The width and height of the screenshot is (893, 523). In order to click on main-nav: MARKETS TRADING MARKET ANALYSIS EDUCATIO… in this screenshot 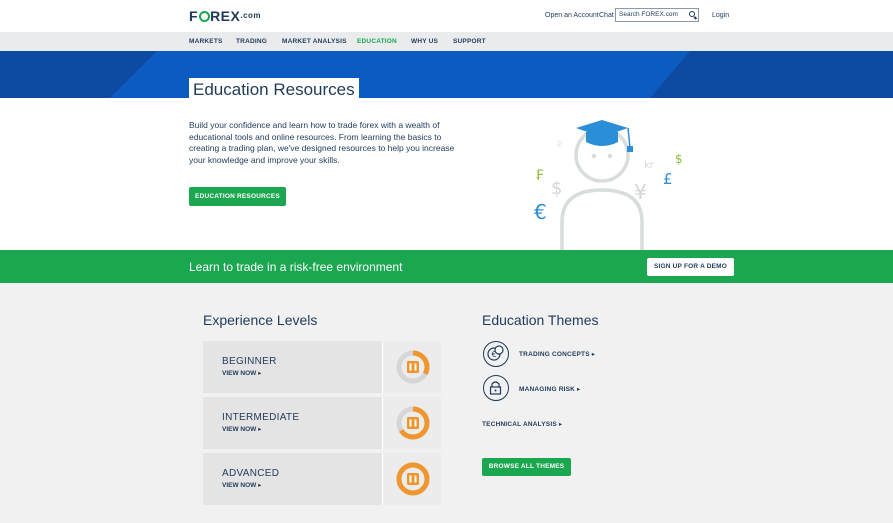, I will do `click(446, 41)`.